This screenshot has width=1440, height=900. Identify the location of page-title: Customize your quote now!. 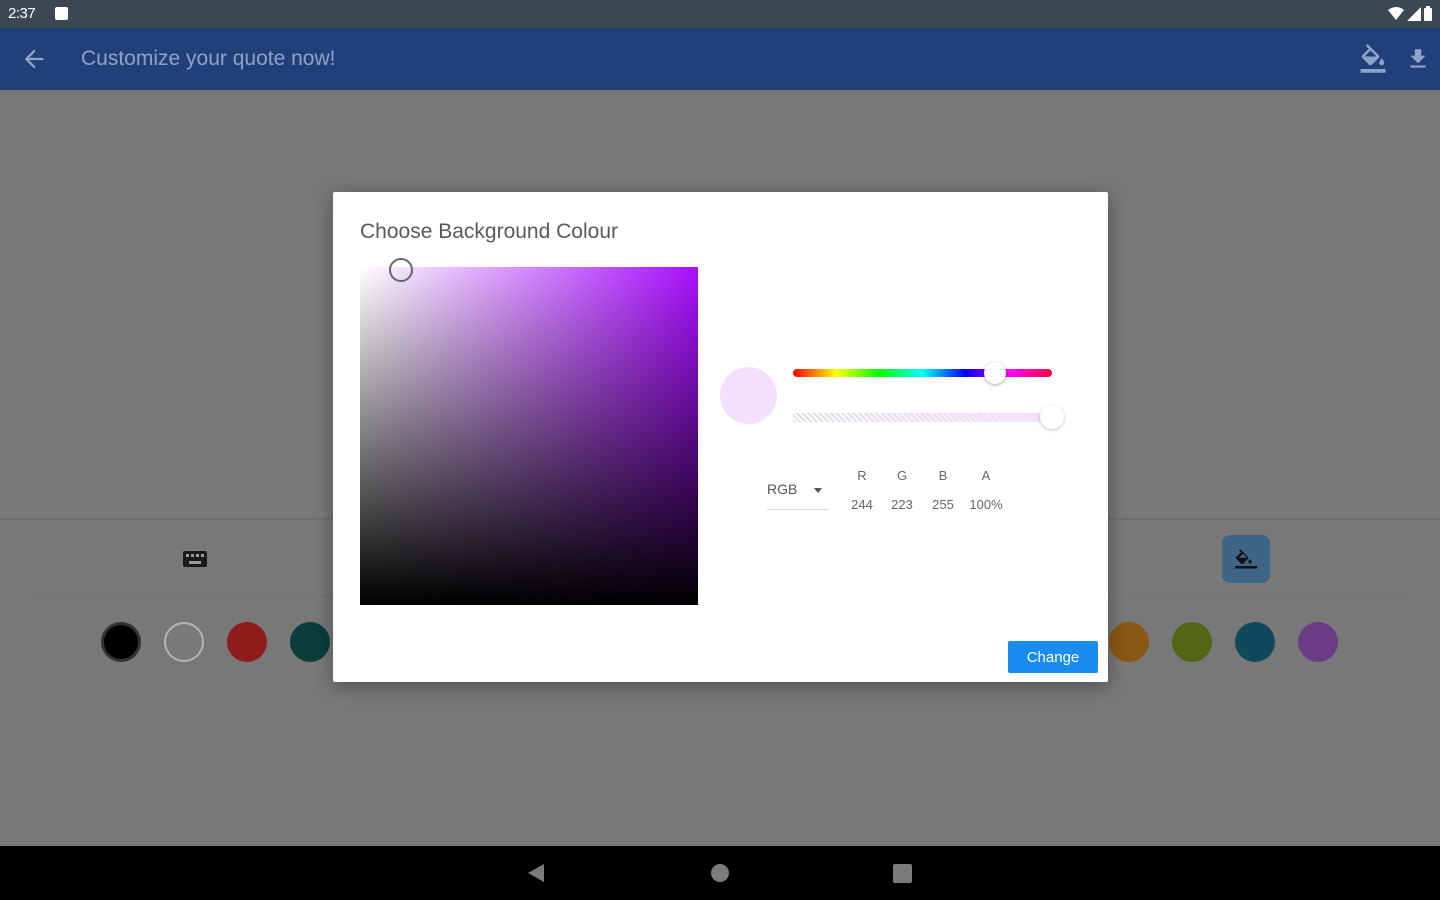
(208, 58).